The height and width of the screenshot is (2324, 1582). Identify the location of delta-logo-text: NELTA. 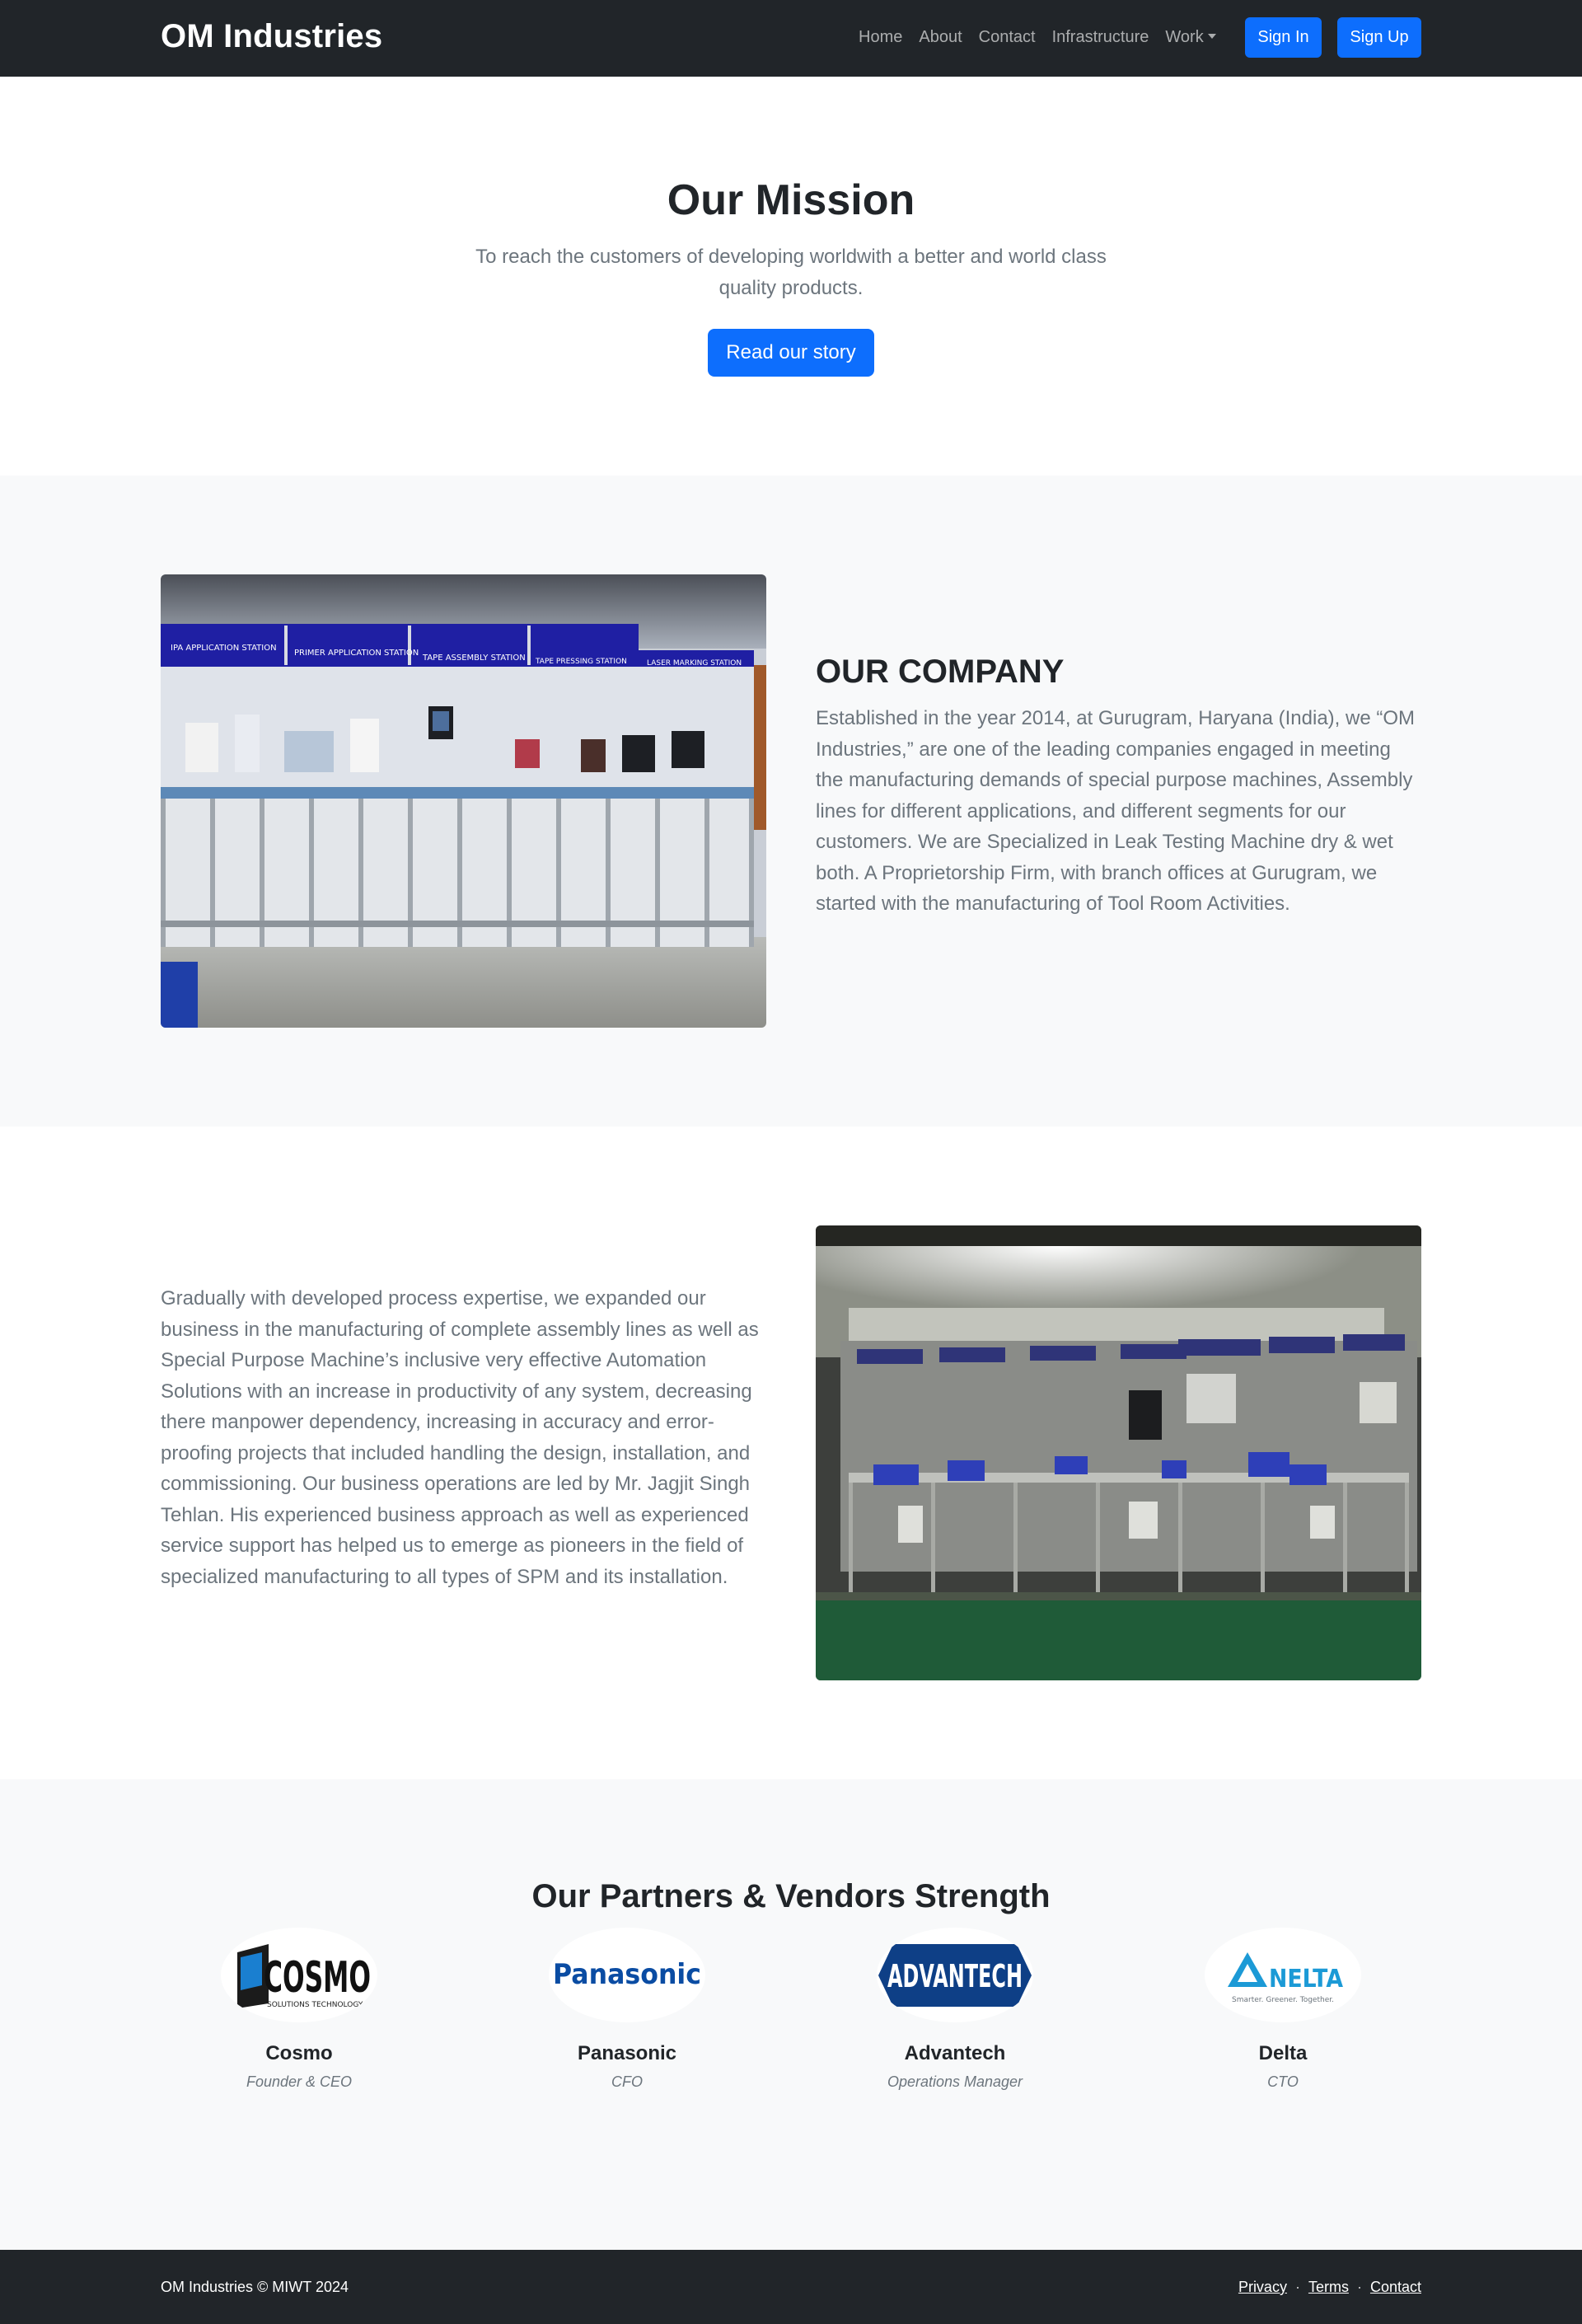
(1306, 1980).